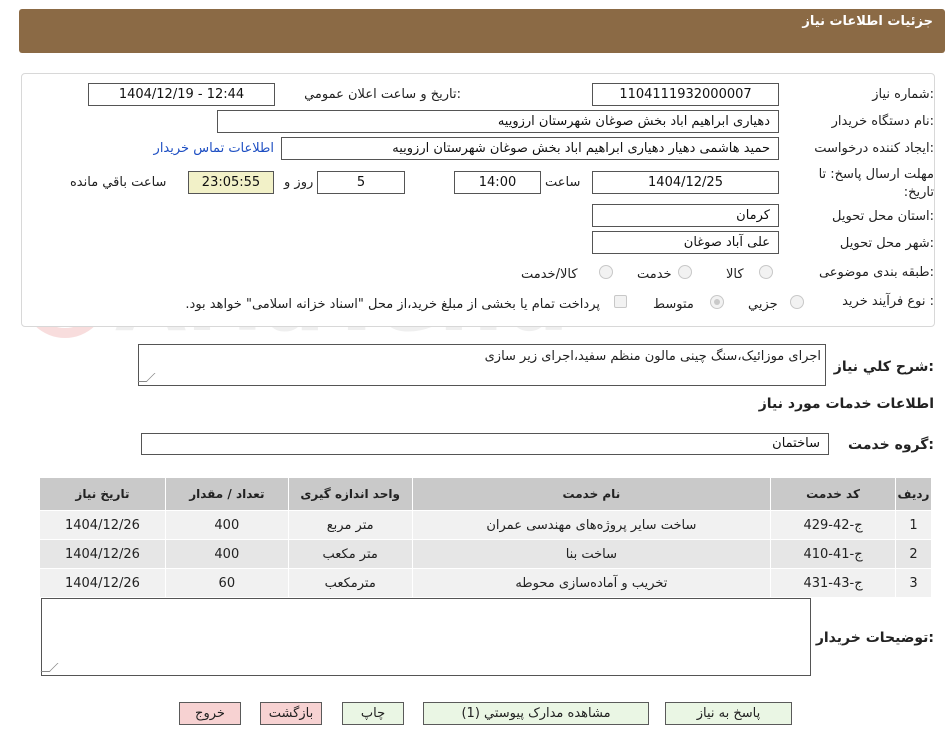 The image size is (951, 745). Describe the element at coordinates (891, 445) in the screenshot. I see `service-group-label: گروه خدمت:` at that location.